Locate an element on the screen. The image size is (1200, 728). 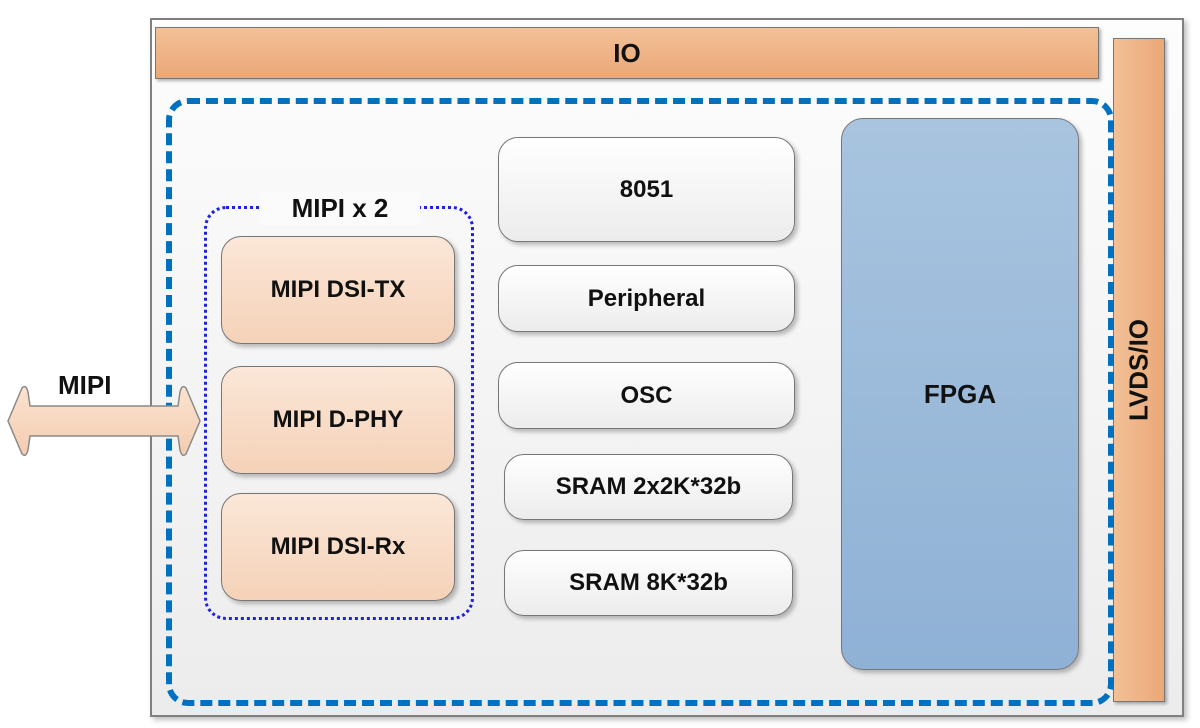
block-sram-8k-label: SRAM 8K*32b is located at coordinates (648, 582).